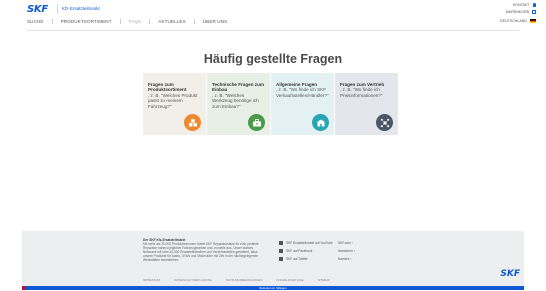  What do you see at coordinates (192, 122) in the screenshot?
I see `boxes-icon` at bounding box center [192, 122].